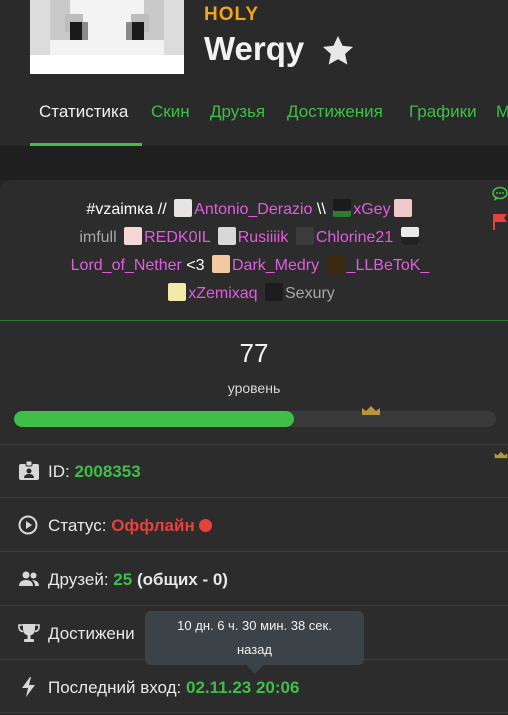 This screenshot has width=508, height=715. What do you see at coordinates (126, 209) in the screenshot?
I see `bio-prefix: #vzaimка //` at bounding box center [126, 209].